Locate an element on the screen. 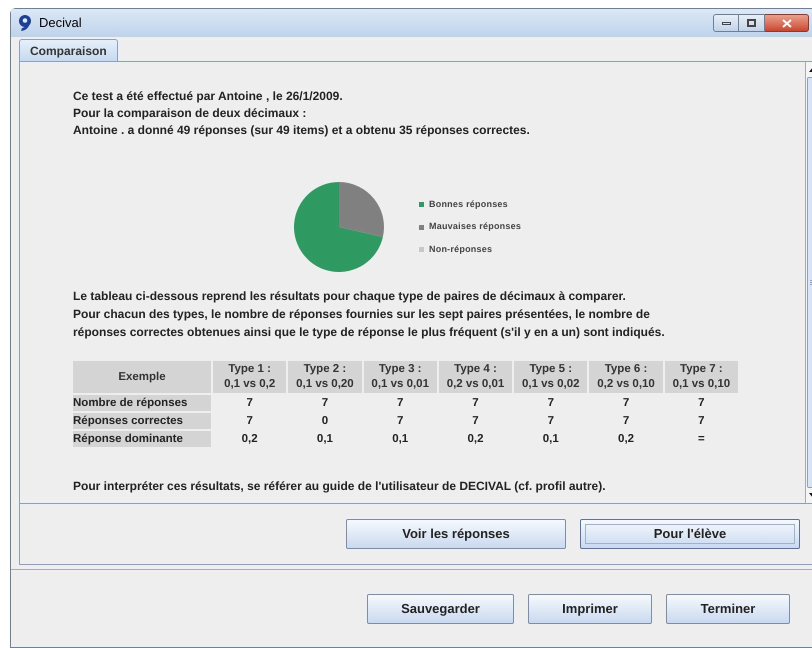 Image resolution: width=812 pixels, height=648 pixels. close-button is located at coordinates (787, 23).